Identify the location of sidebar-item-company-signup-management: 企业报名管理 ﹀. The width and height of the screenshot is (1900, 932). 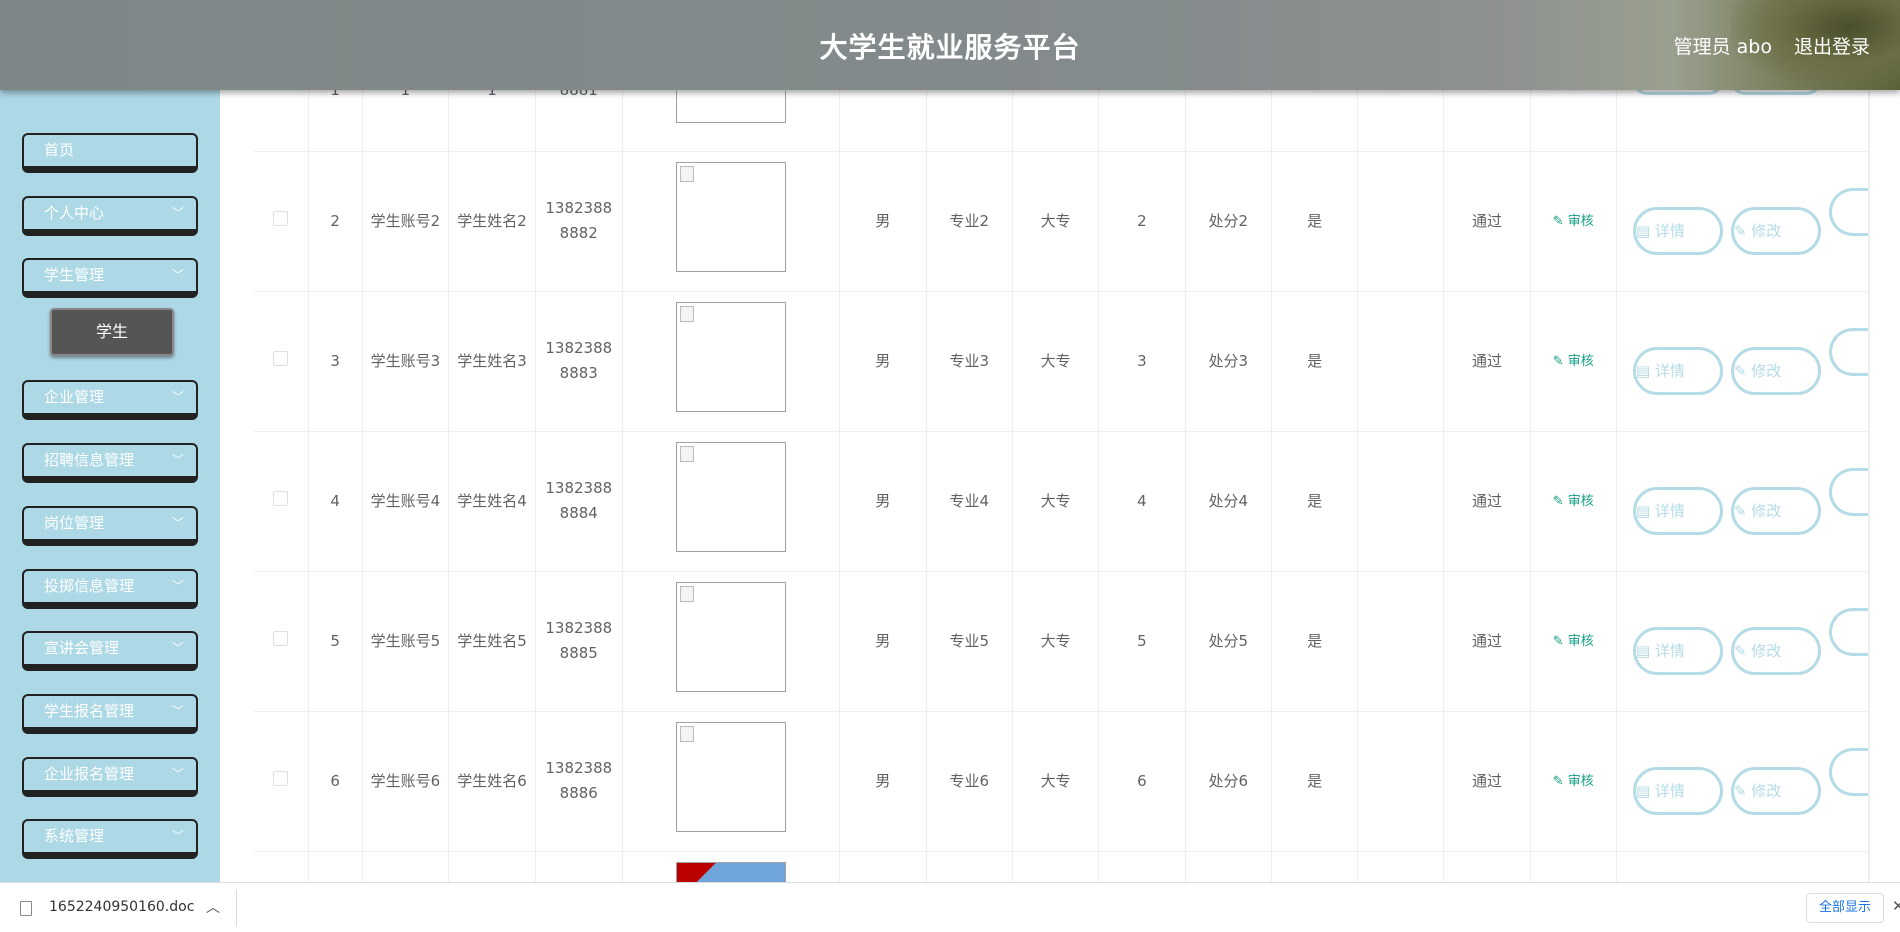
(110, 777).